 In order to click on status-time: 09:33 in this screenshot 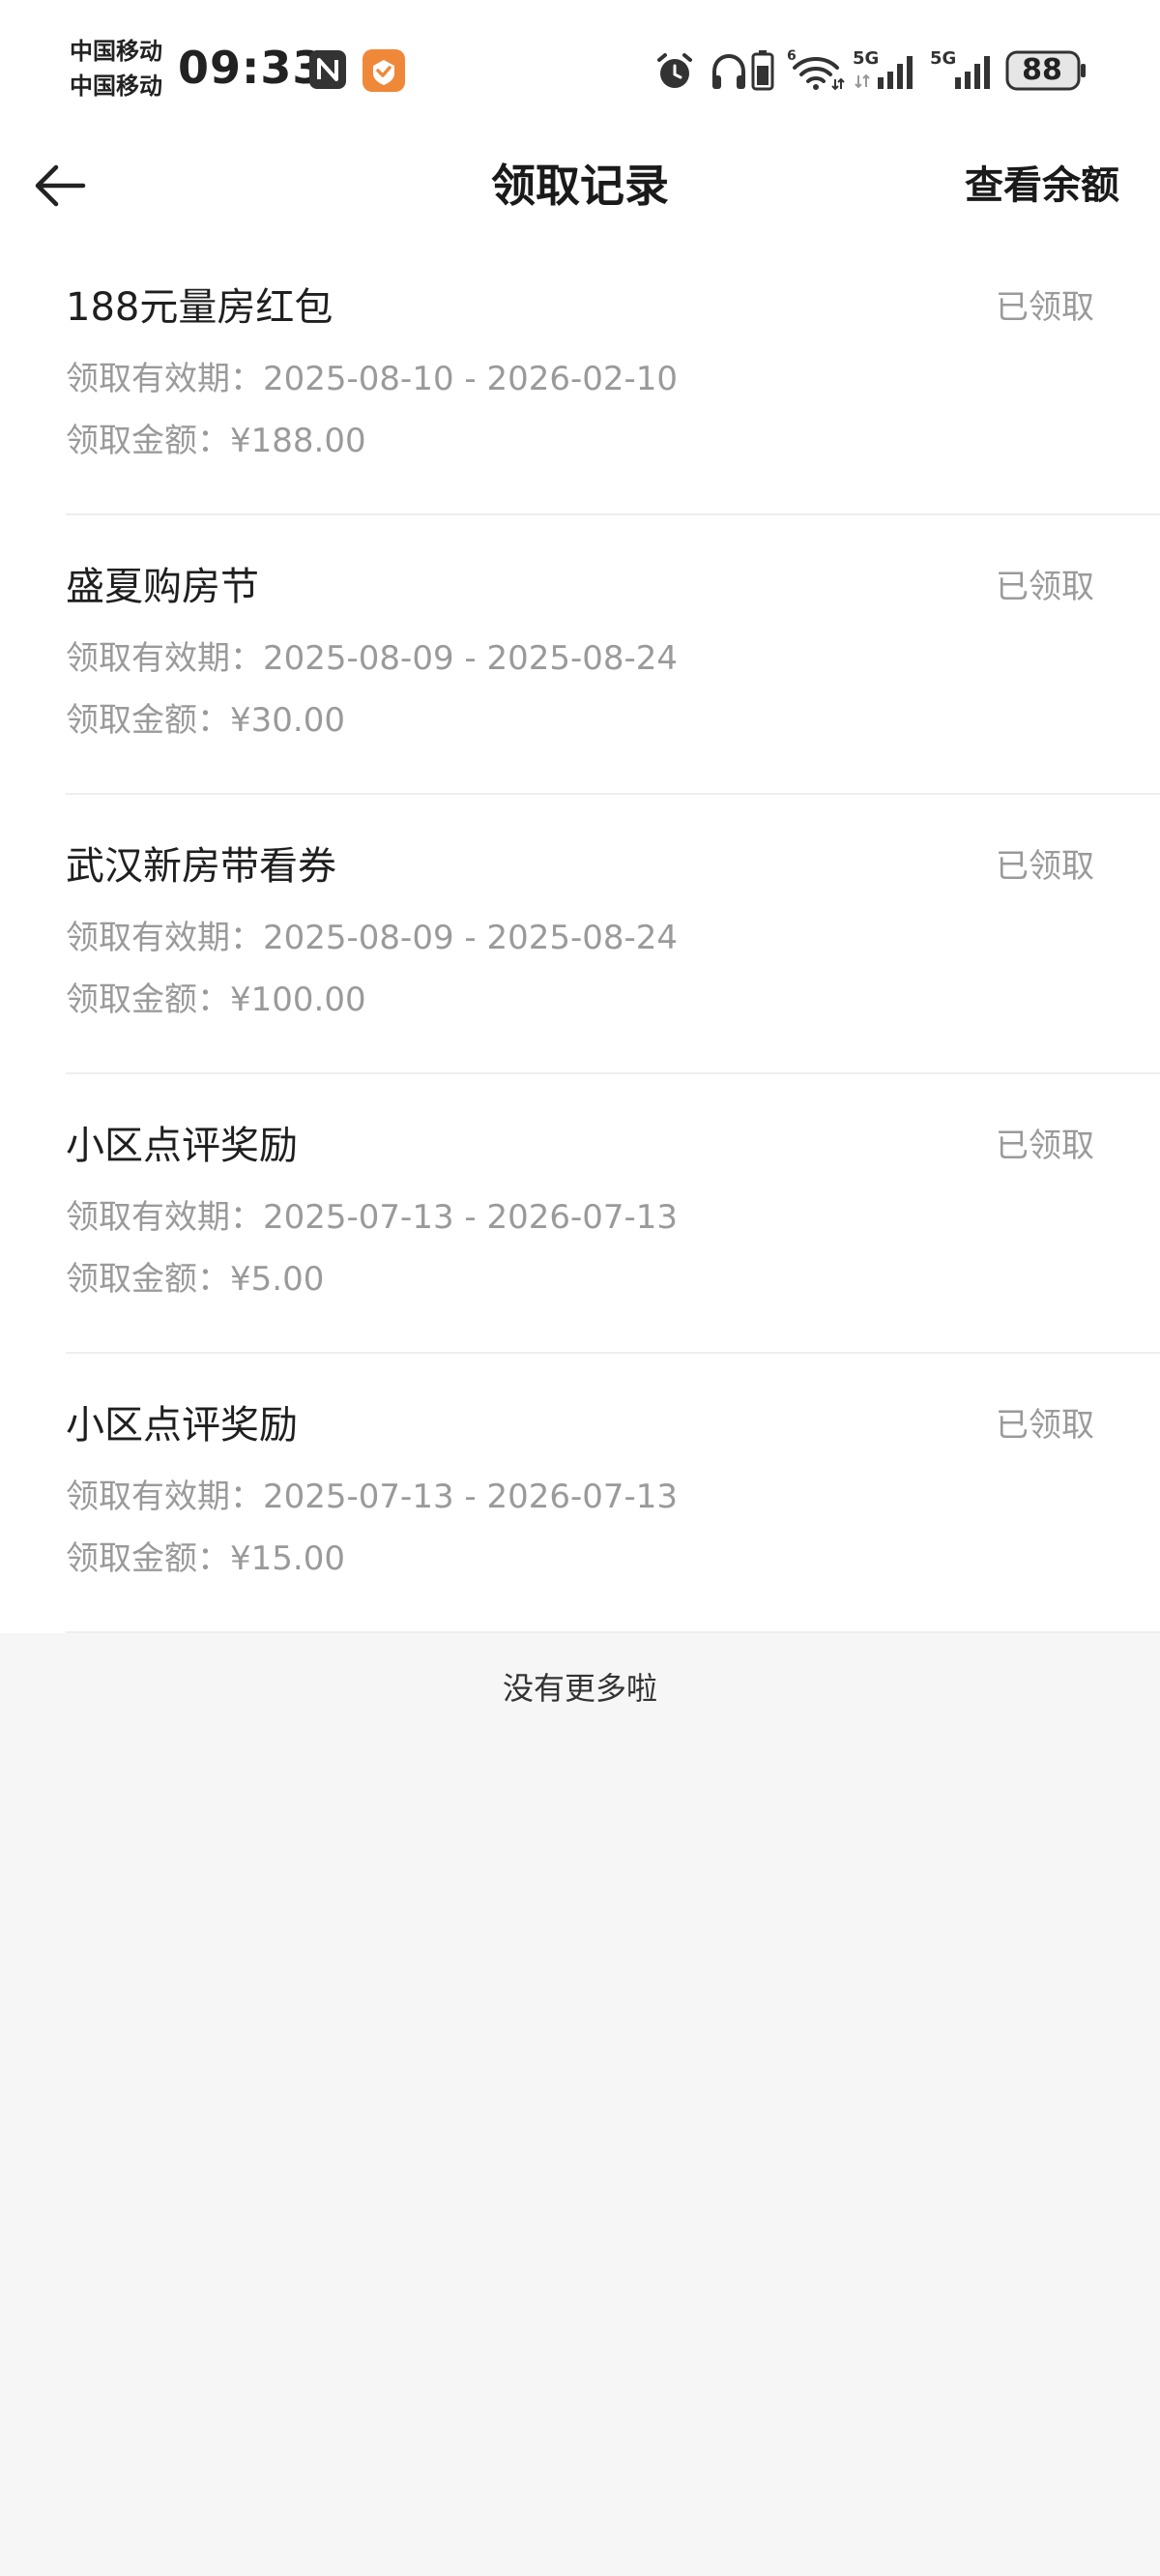, I will do `click(252, 68)`.